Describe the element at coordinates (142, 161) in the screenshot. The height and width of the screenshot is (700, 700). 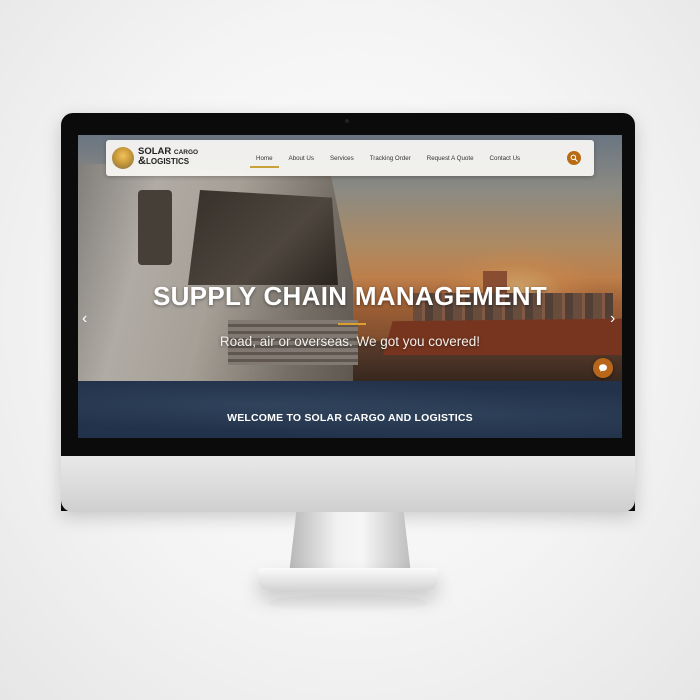
I see `logo-ampersand: &` at that location.